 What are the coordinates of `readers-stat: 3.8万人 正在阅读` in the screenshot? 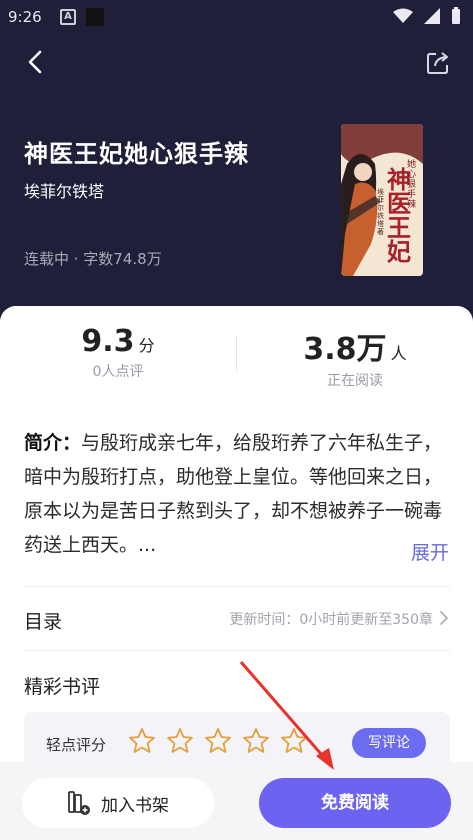 It's located at (355, 357).